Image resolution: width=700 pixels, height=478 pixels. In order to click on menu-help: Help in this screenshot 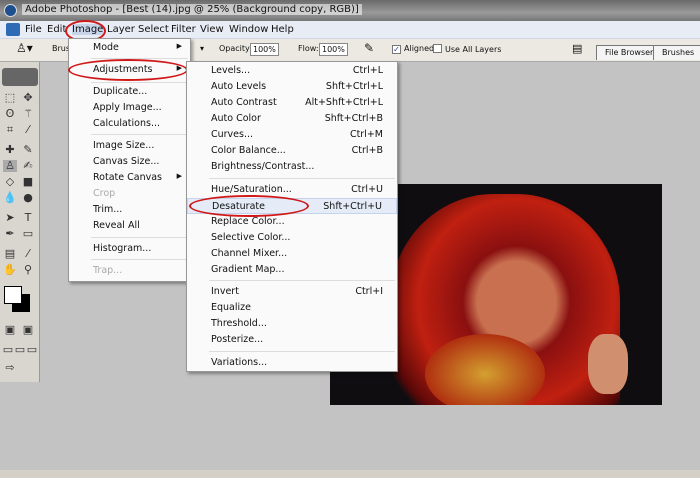, I will do `click(282, 29)`.